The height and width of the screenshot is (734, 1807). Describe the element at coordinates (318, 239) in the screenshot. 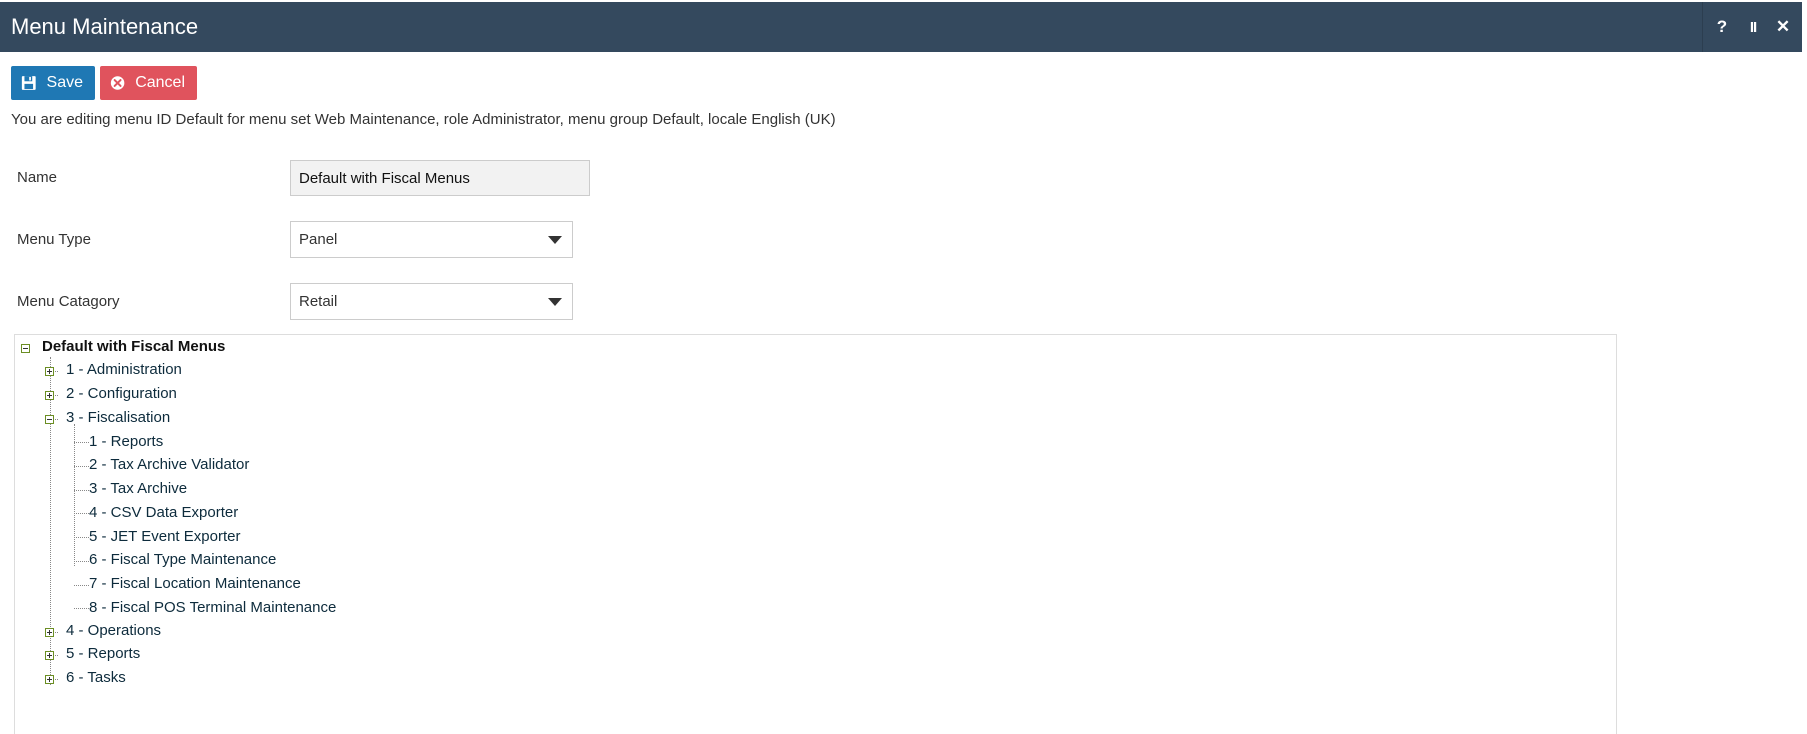

I see `menu-type-value: Panel` at that location.